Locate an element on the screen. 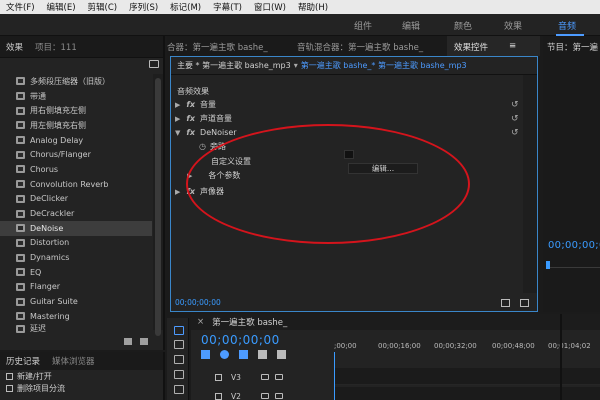 The height and width of the screenshot is (400, 600). add-marker-icon is located at coordinates (262, 354).